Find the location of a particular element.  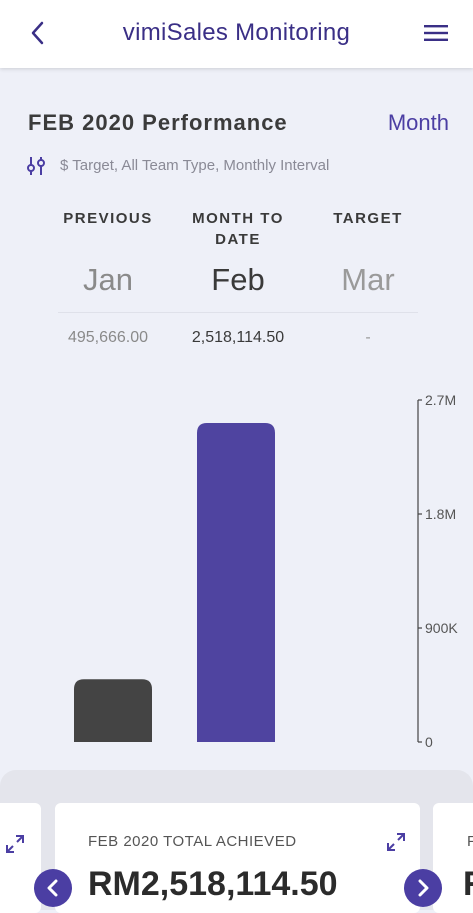

month-target: Mar is located at coordinates (368, 279).